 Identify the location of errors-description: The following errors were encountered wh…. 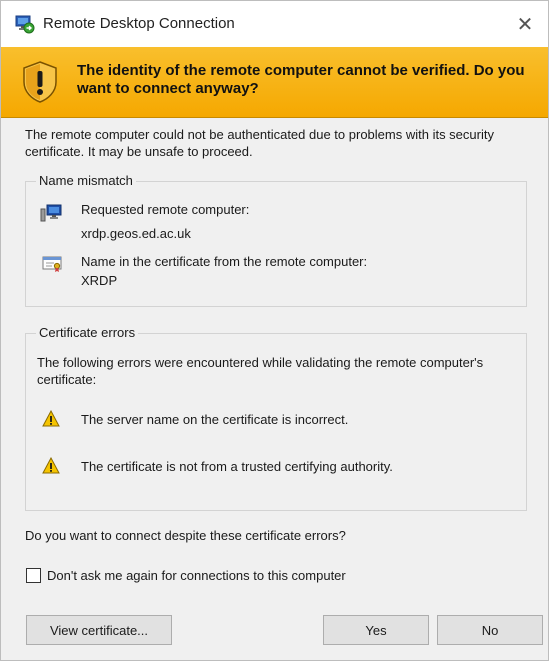
(260, 371).